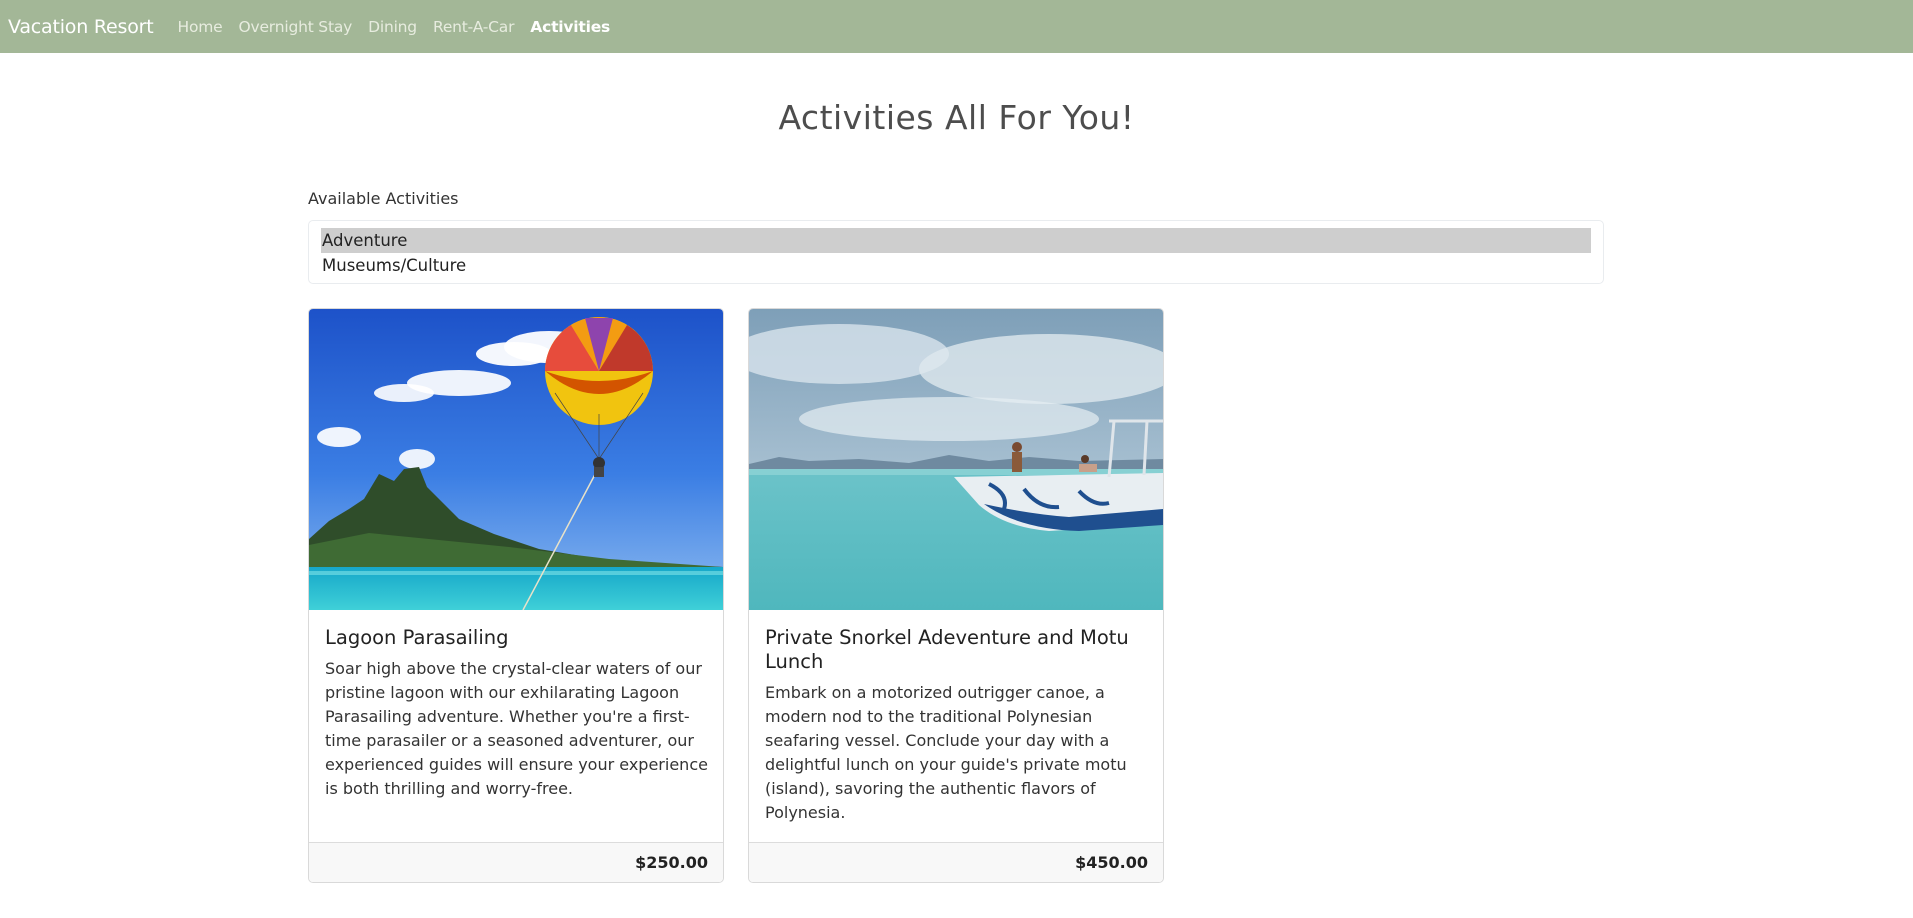 Image resolution: width=1913 pixels, height=918 pixels. What do you see at coordinates (956, 240) in the screenshot?
I see `option-adventure: Adventure` at bounding box center [956, 240].